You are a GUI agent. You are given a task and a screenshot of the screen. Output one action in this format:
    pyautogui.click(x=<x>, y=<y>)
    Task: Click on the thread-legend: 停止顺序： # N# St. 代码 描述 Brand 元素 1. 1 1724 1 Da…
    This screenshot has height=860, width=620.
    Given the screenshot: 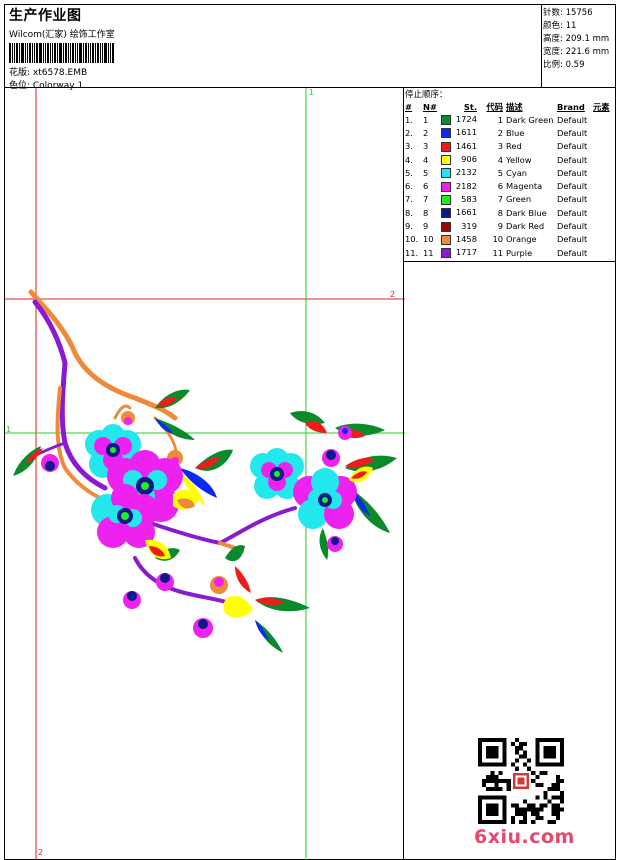 What is the action you would take?
    pyautogui.click(x=510, y=175)
    